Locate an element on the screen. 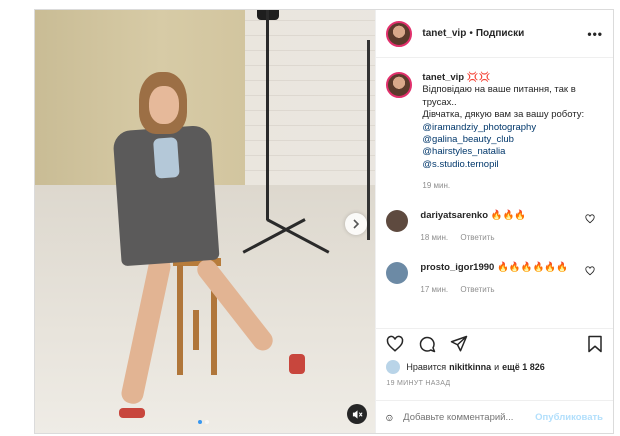  author-username: tanet_vip is located at coordinates (444, 33).